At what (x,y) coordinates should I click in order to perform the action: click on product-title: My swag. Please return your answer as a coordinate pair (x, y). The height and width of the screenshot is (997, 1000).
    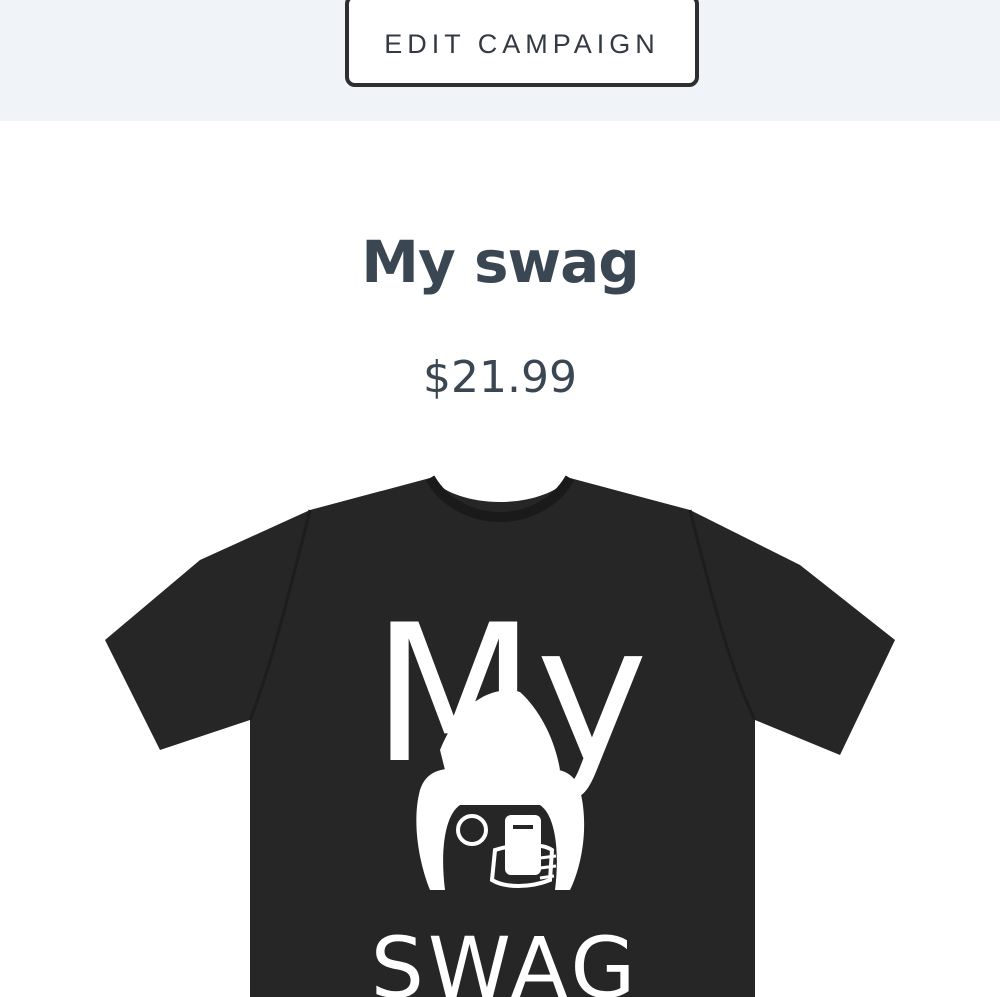
    Looking at the image, I should click on (500, 262).